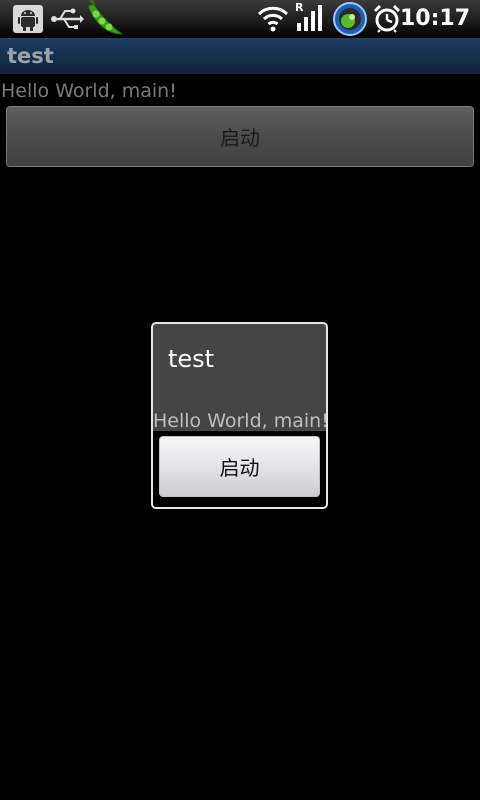 The image size is (480, 800). I want to click on alarm-clock-icon, so click(387, 20).